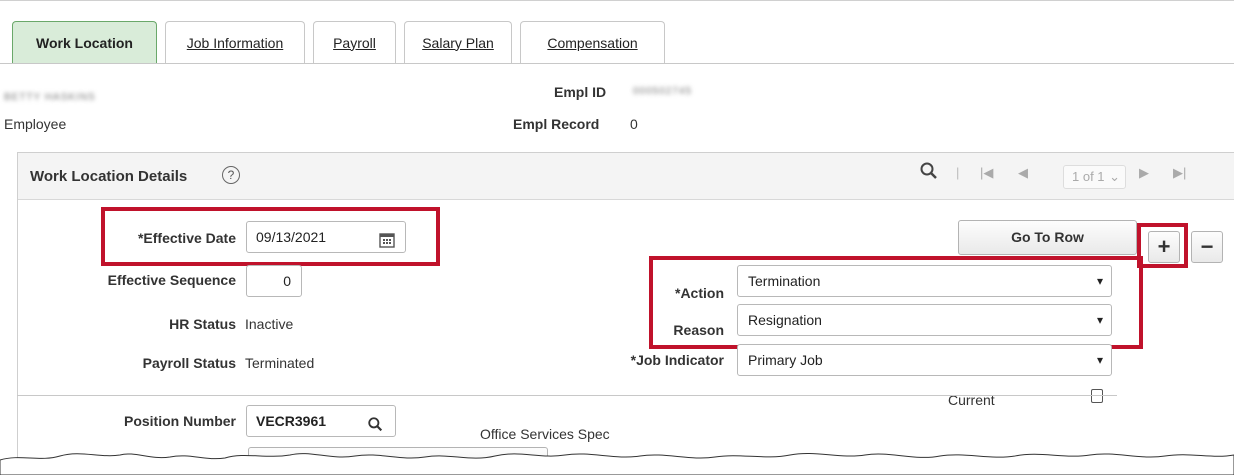  Describe the element at coordinates (1088, 176) in the screenshot. I see `pager-text: 1 of 1` at that location.